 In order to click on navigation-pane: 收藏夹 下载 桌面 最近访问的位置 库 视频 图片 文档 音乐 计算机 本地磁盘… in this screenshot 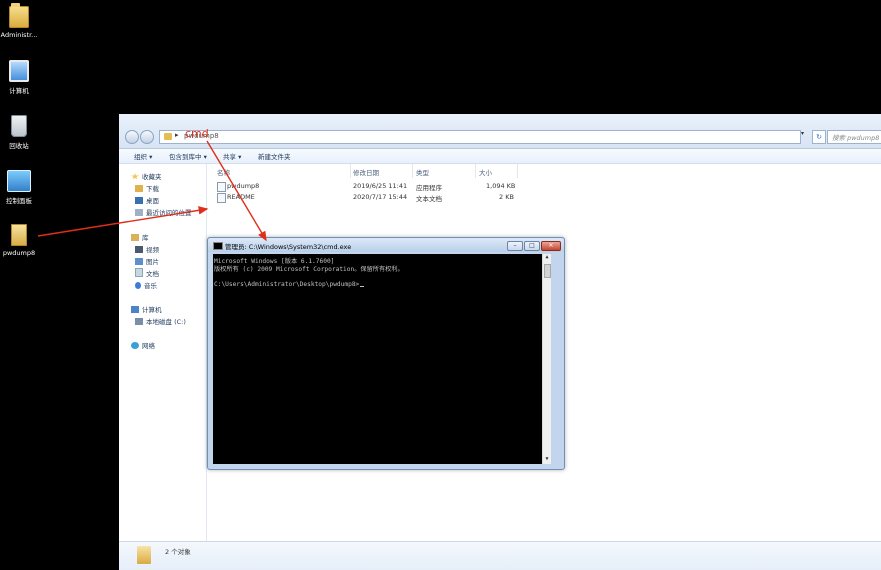, I will do `click(163, 353)`.